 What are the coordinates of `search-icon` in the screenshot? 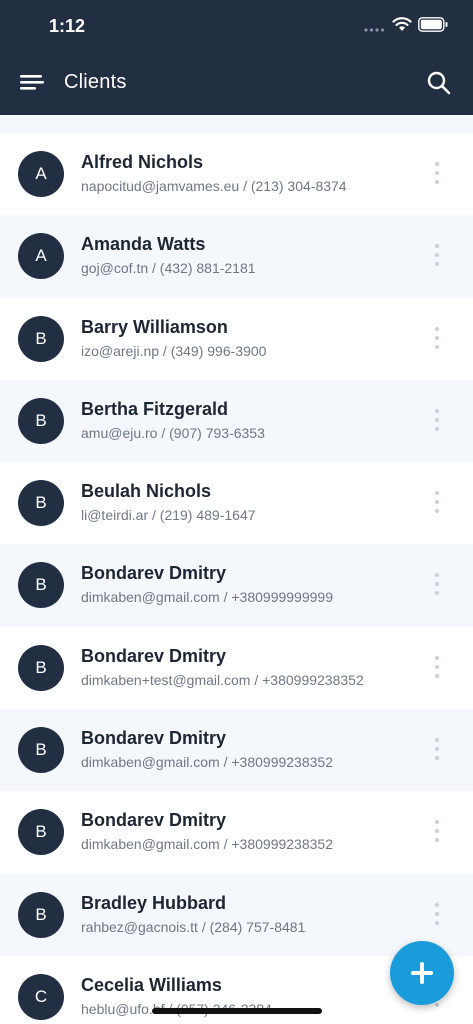 It's located at (439, 83).